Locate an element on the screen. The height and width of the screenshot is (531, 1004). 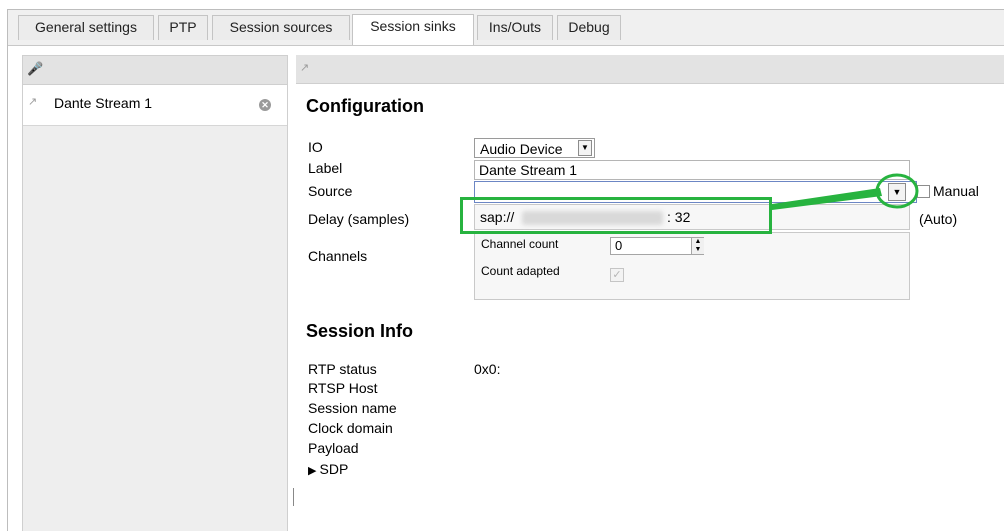
io-label: IO is located at coordinates (315, 147).